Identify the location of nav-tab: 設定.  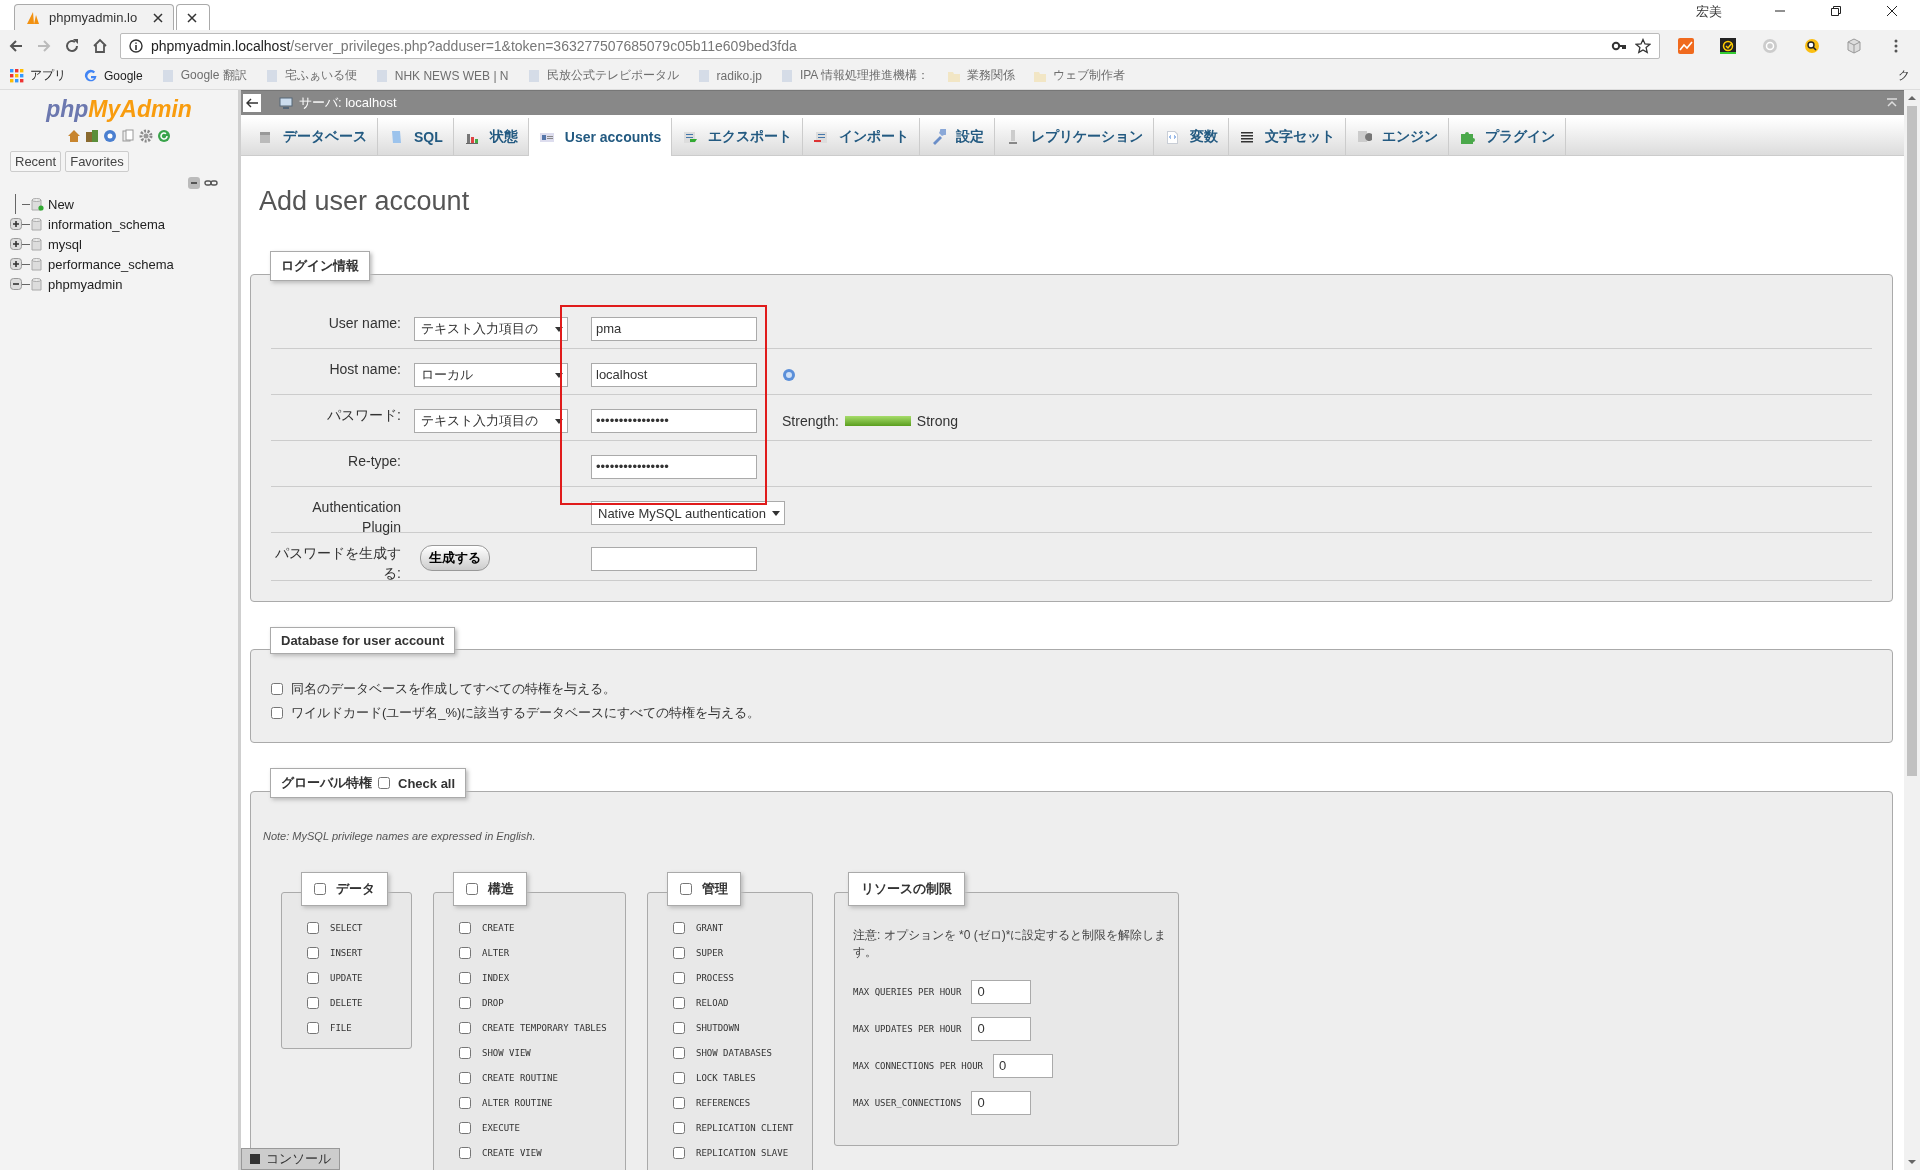
(958, 136).